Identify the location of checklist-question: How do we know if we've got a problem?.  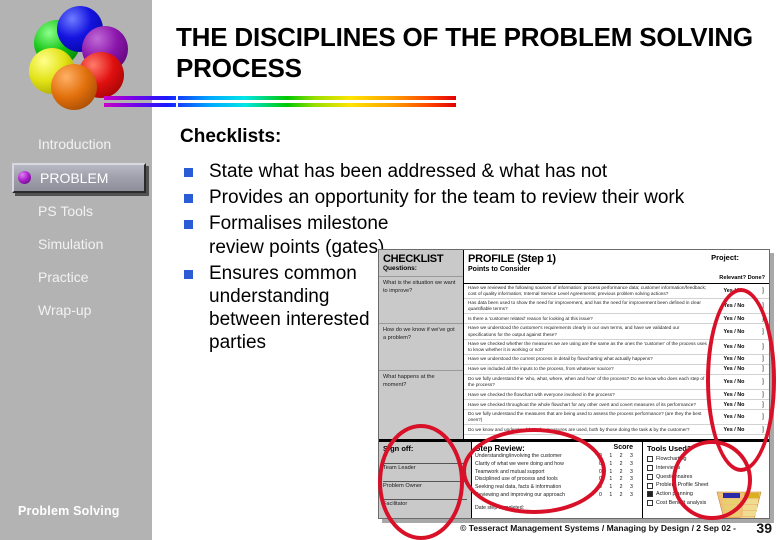
(421, 346).